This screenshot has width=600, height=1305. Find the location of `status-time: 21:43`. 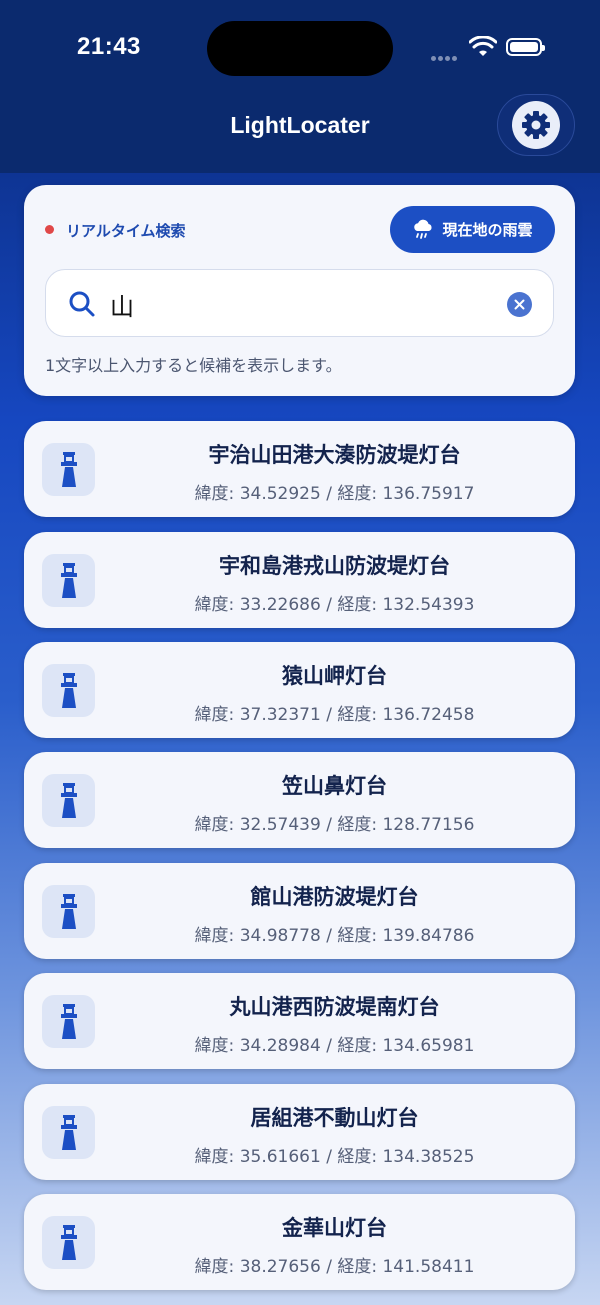

status-time: 21:43 is located at coordinates (109, 46).